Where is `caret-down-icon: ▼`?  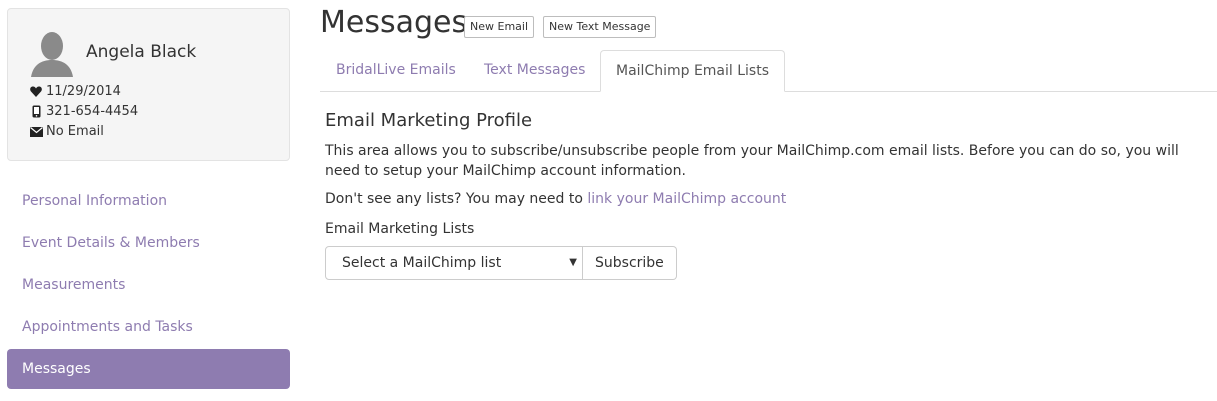 caret-down-icon: ▼ is located at coordinates (573, 262).